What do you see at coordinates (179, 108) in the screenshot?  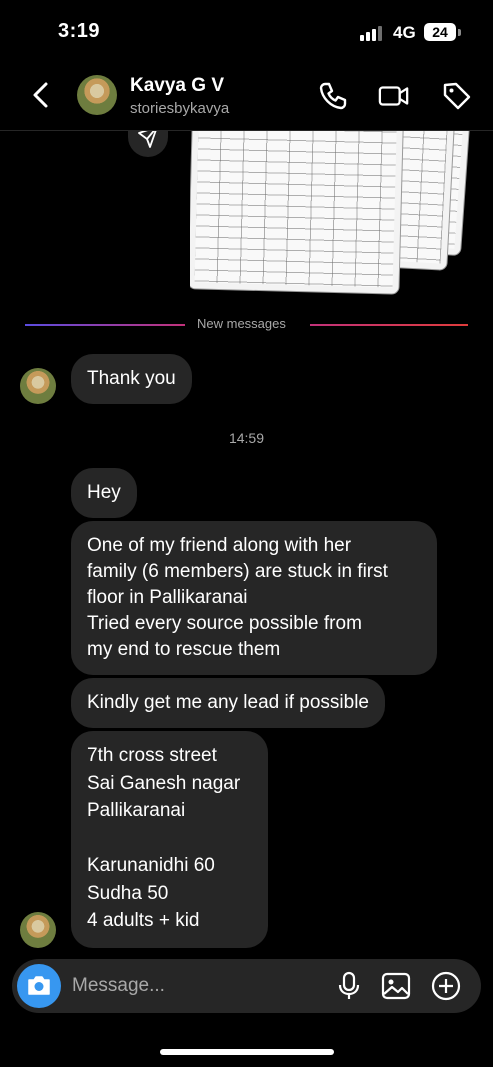 I see `contact-username: storiesbykavya` at bounding box center [179, 108].